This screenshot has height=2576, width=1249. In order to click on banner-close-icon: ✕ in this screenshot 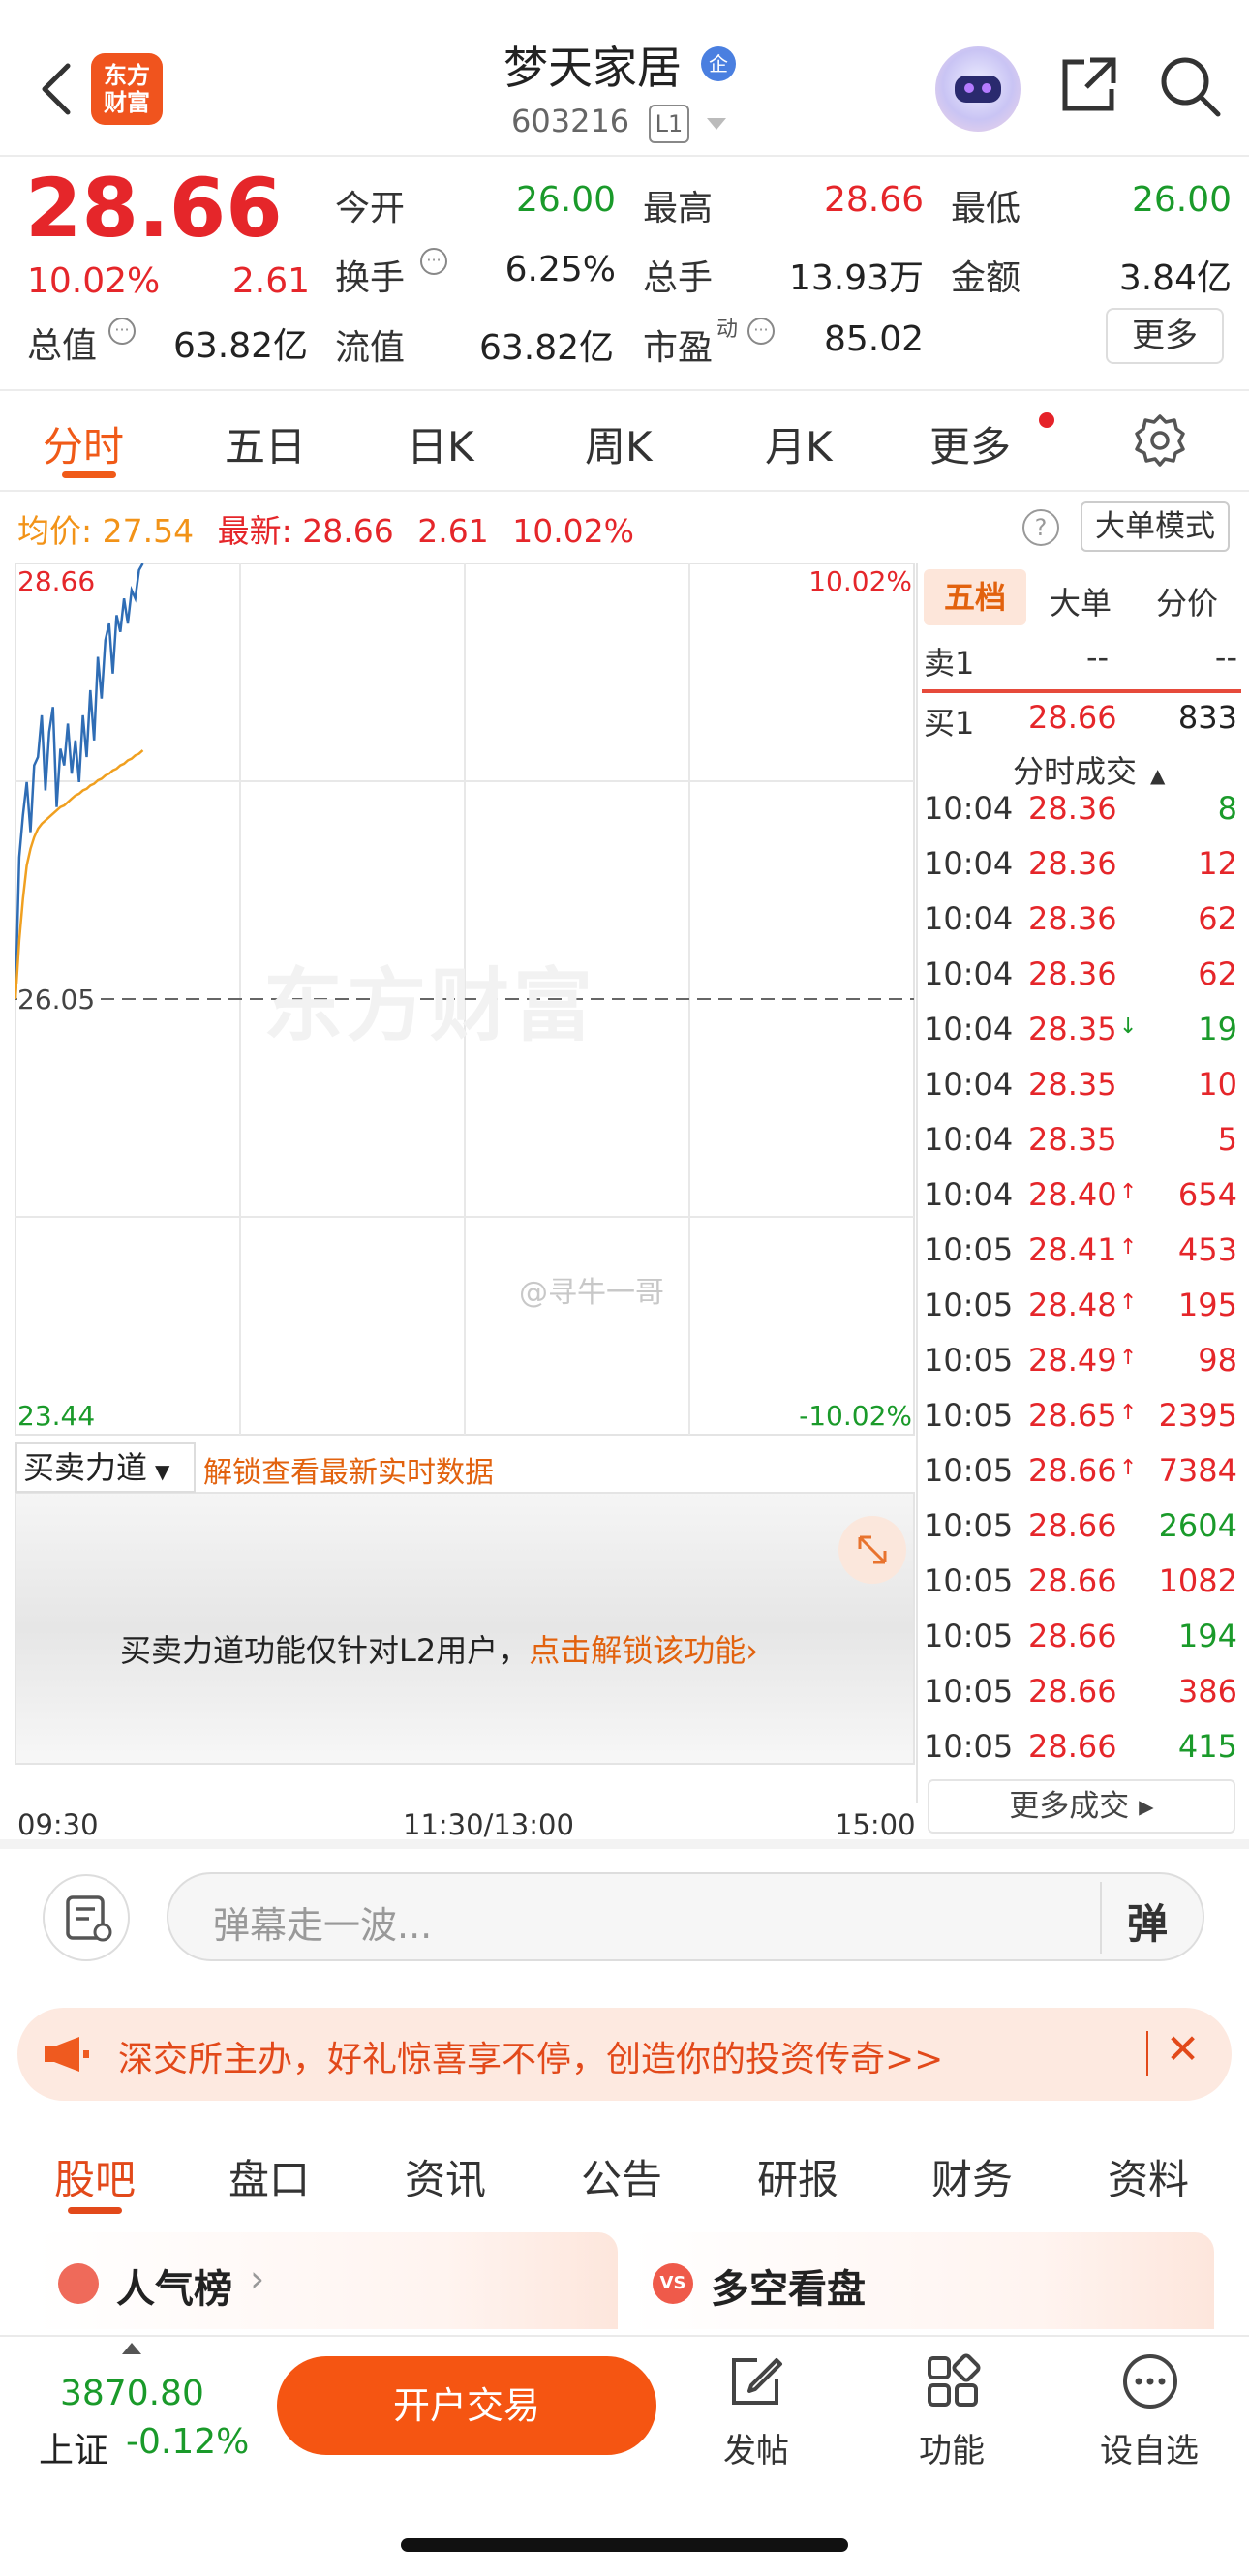, I will do `click(1183, 2049)`.